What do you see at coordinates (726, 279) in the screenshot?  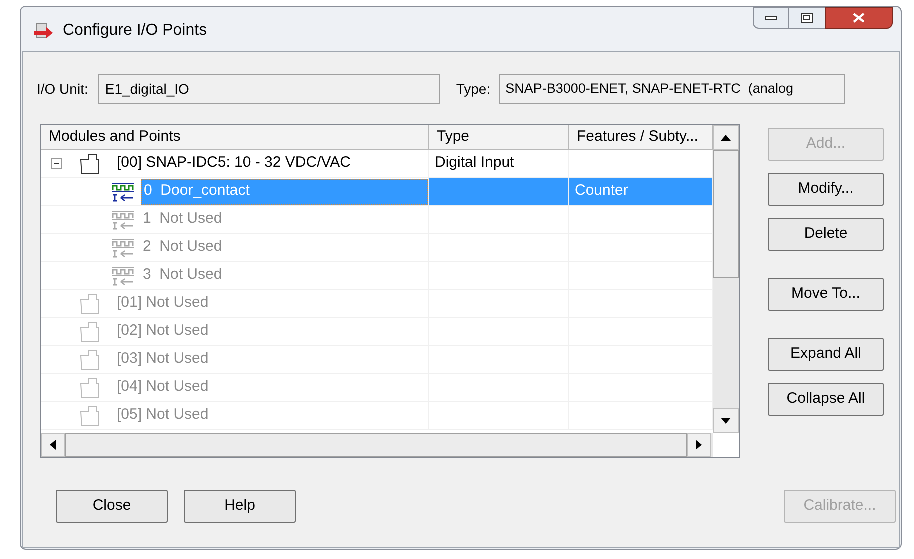 I see `vertical-scrollbar` at bounding box center [726, 279].